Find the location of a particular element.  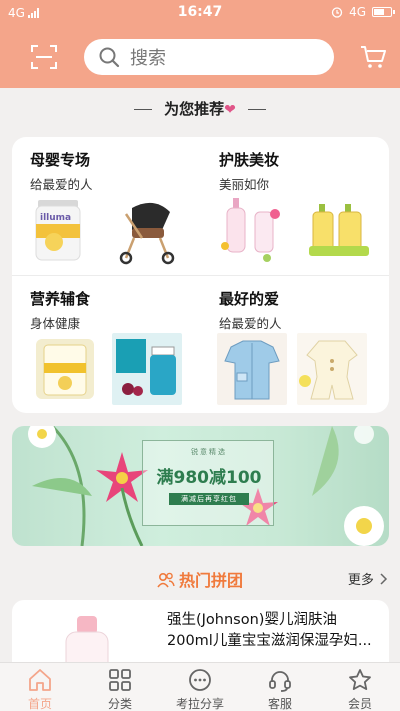

promo-headline: 满980减100 is located at coordinates (209, 478).